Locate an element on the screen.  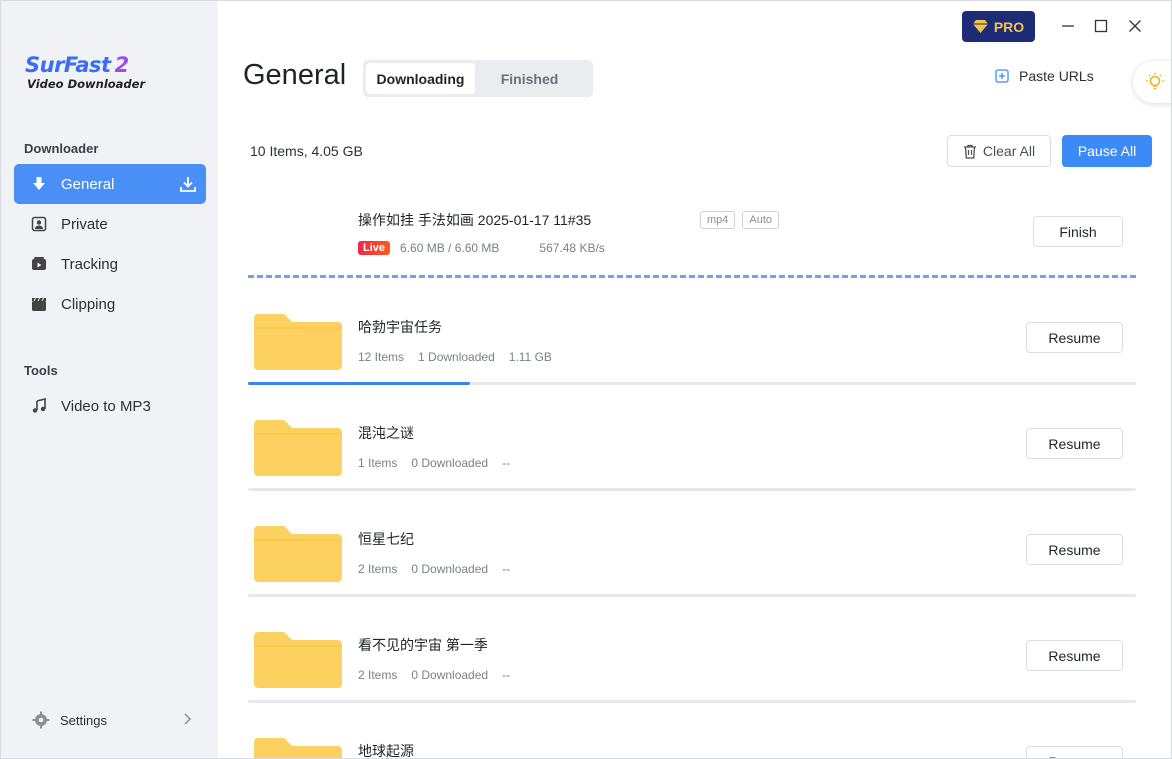
paste-urls-button: Paste URLs is located at coordinates (1044, 76).